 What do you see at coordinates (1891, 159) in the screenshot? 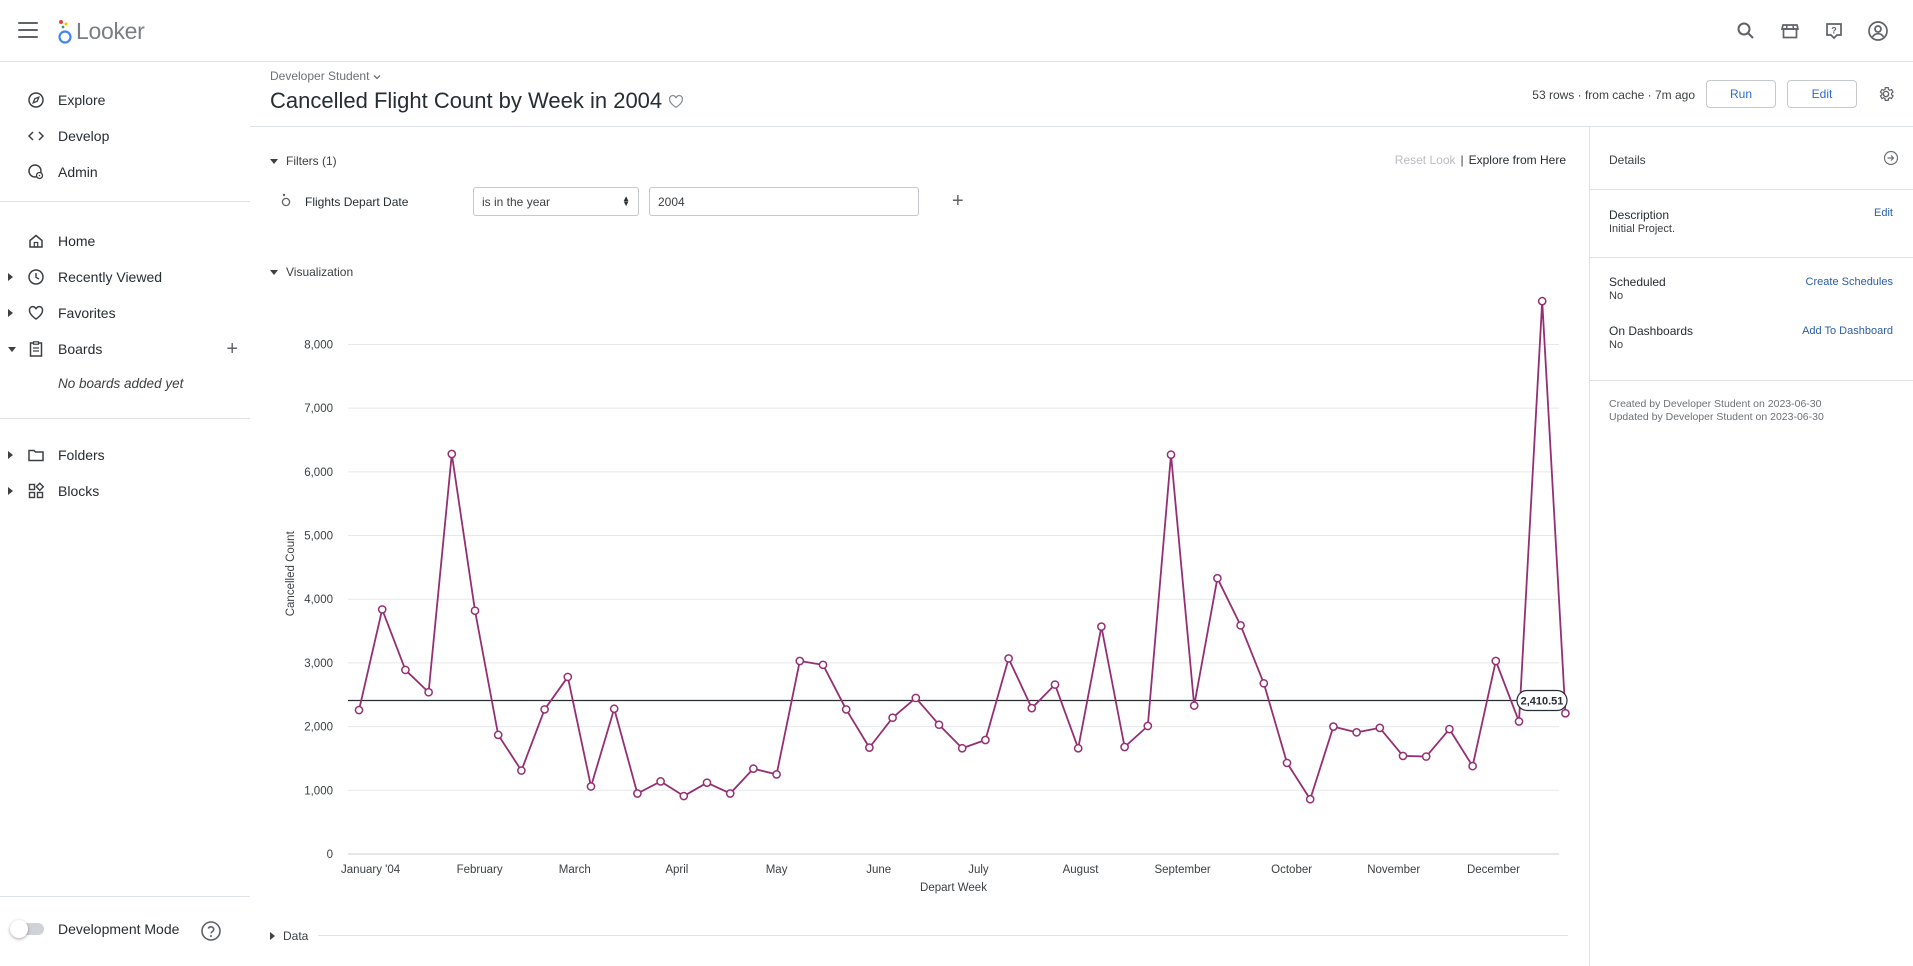
I see `collapse-panel-icon` at bounding box center [1891, 159].